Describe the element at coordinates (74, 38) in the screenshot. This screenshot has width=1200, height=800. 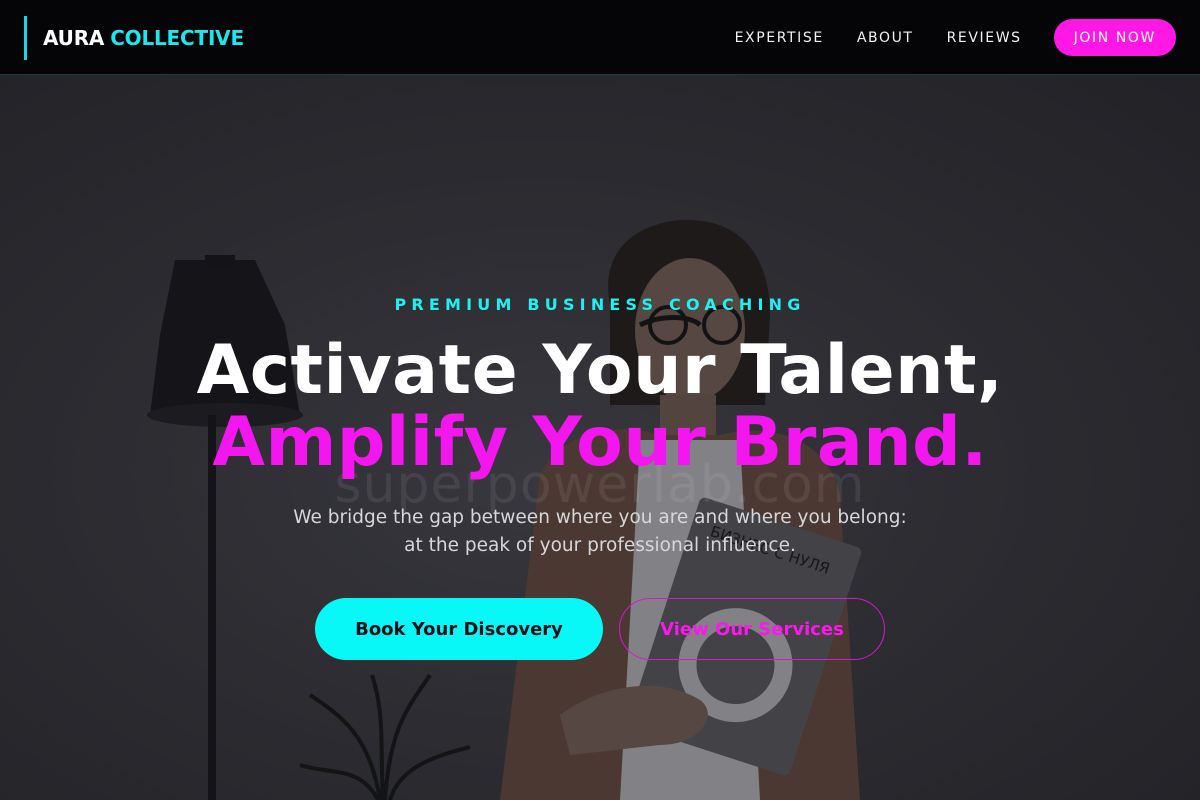
I see `brand-name-first: AURA` at that location.